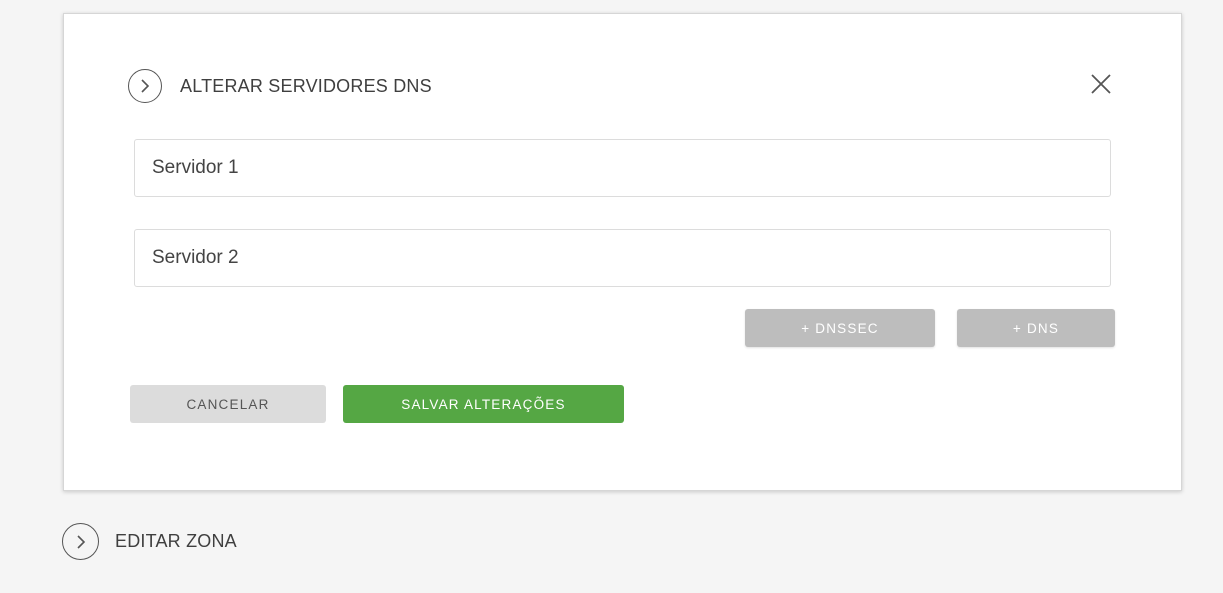  What do you see at coordinates (483, 404) in the screenshot?
I see `save-changes-button: SALVAR ALTERAÇÕES` at bounding box center [483, 404].